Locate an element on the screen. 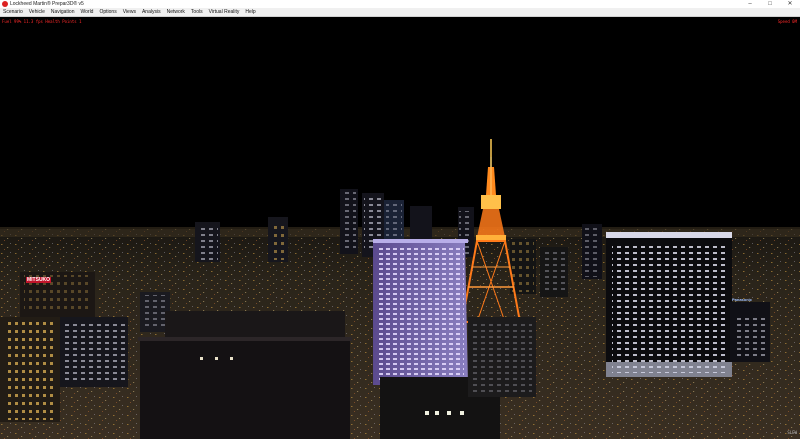 Image resolution: width=800 pixels, height=439 pixels. window-title: Lockheed Martin® Prepar3D® v5 is located at coordinates (47, 4).